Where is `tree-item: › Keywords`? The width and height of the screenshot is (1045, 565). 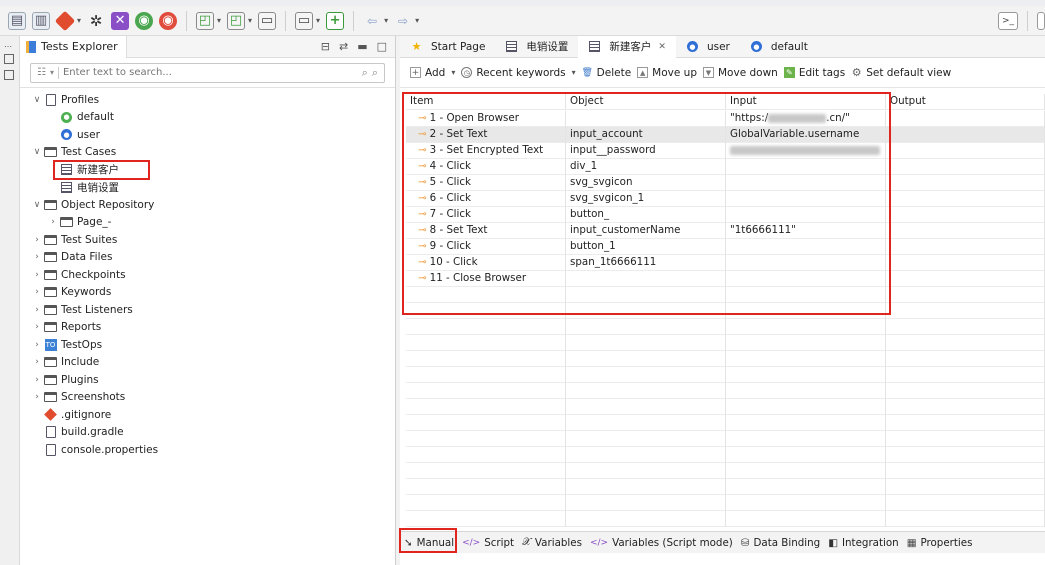 tree-item: › Keywords is located at coordinates (207, 293).